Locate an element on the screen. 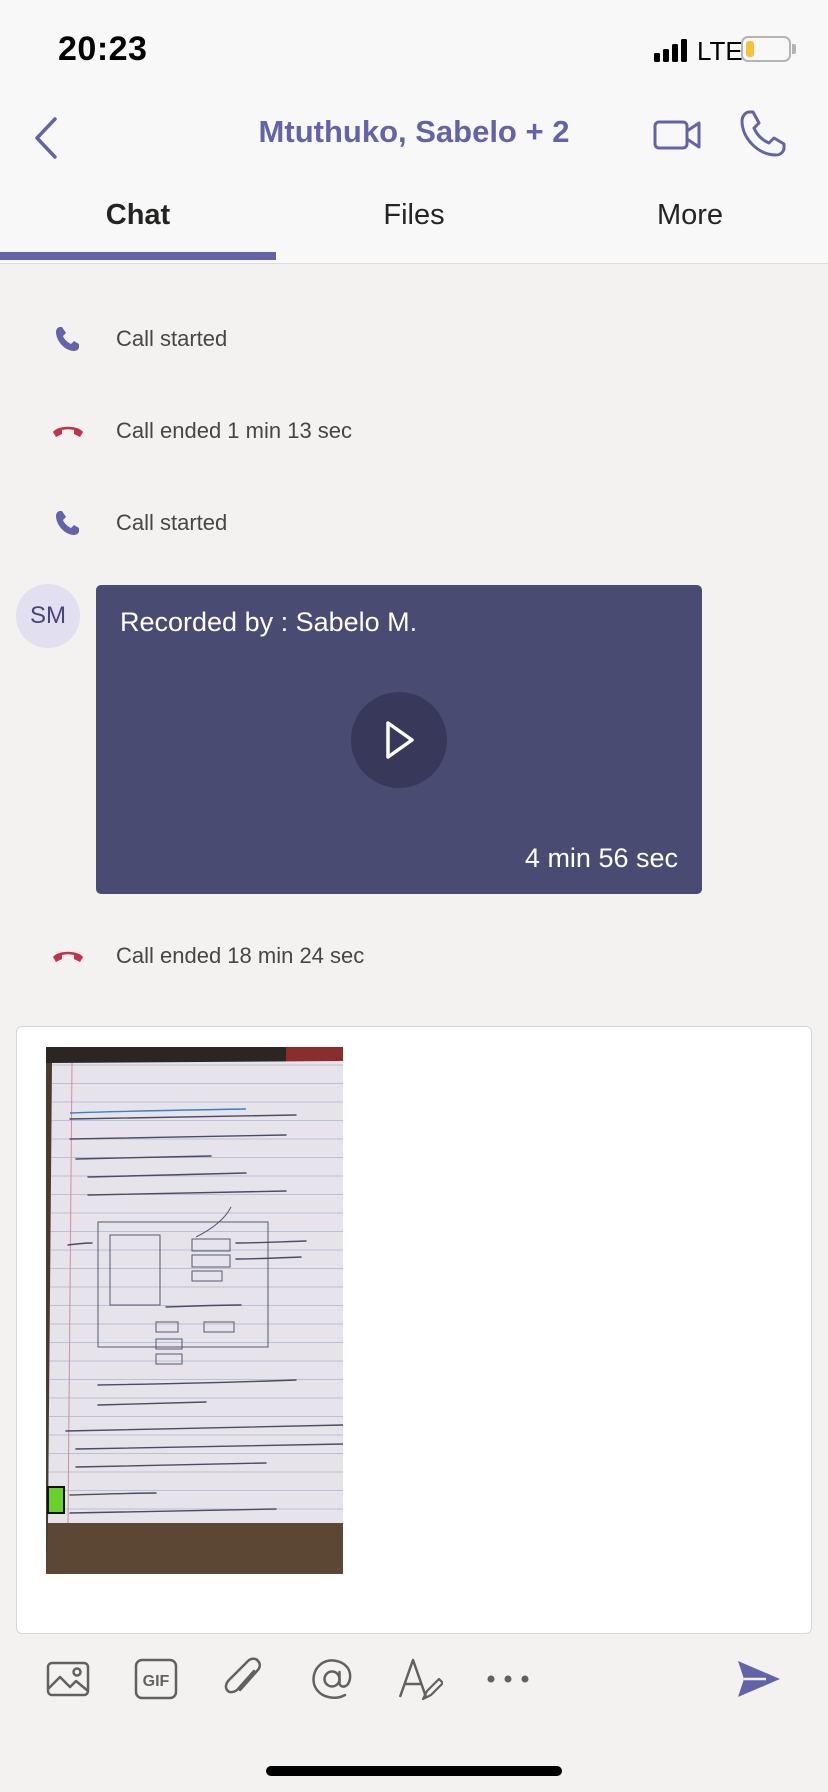  mention-button is located at coordinates (332, 1679).